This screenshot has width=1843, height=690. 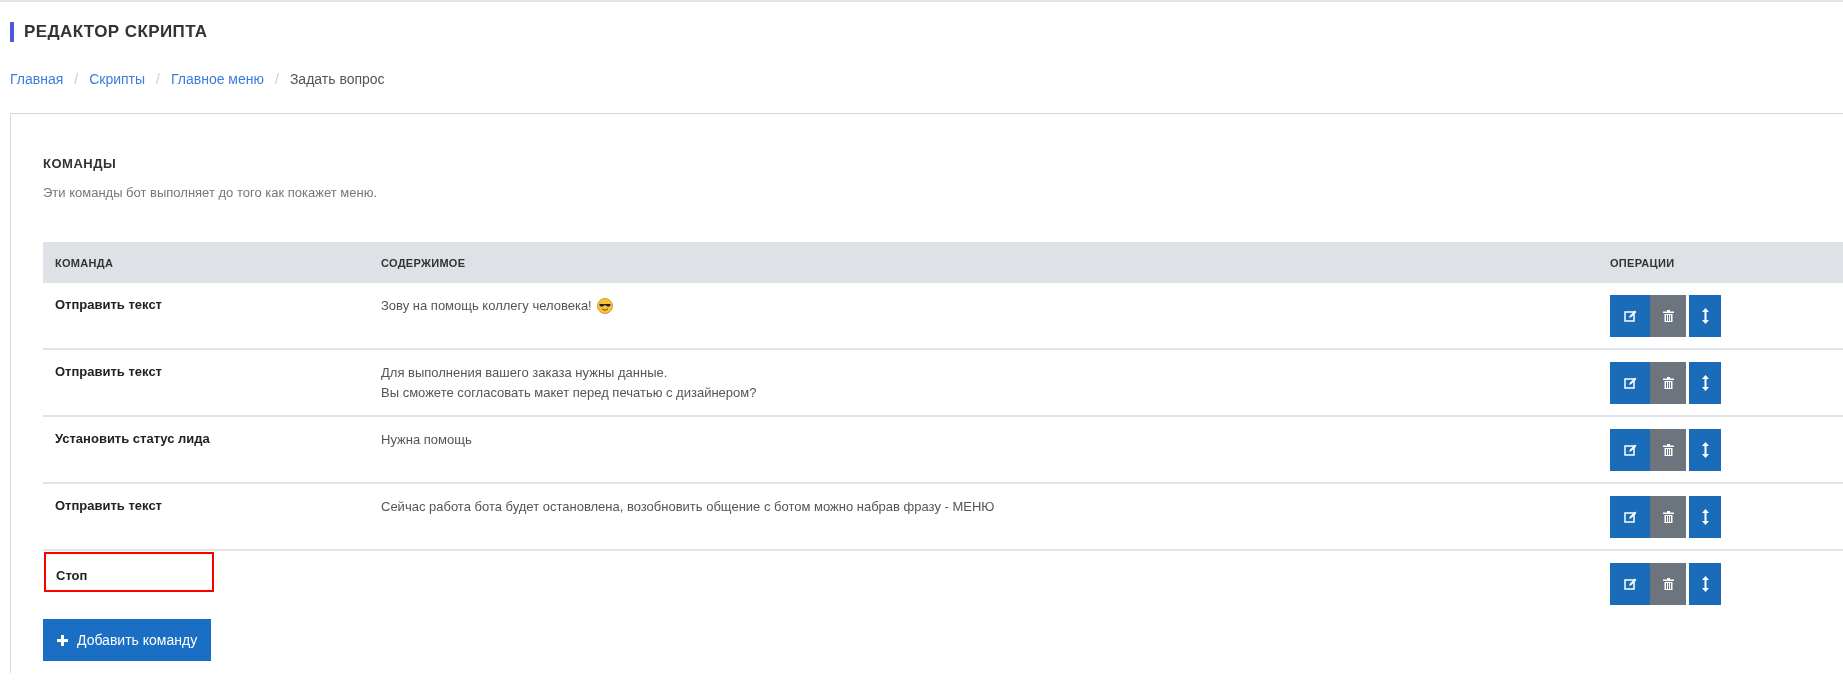 I want to click on add-command-button: Добавить команду, so click(x=127, y=640).